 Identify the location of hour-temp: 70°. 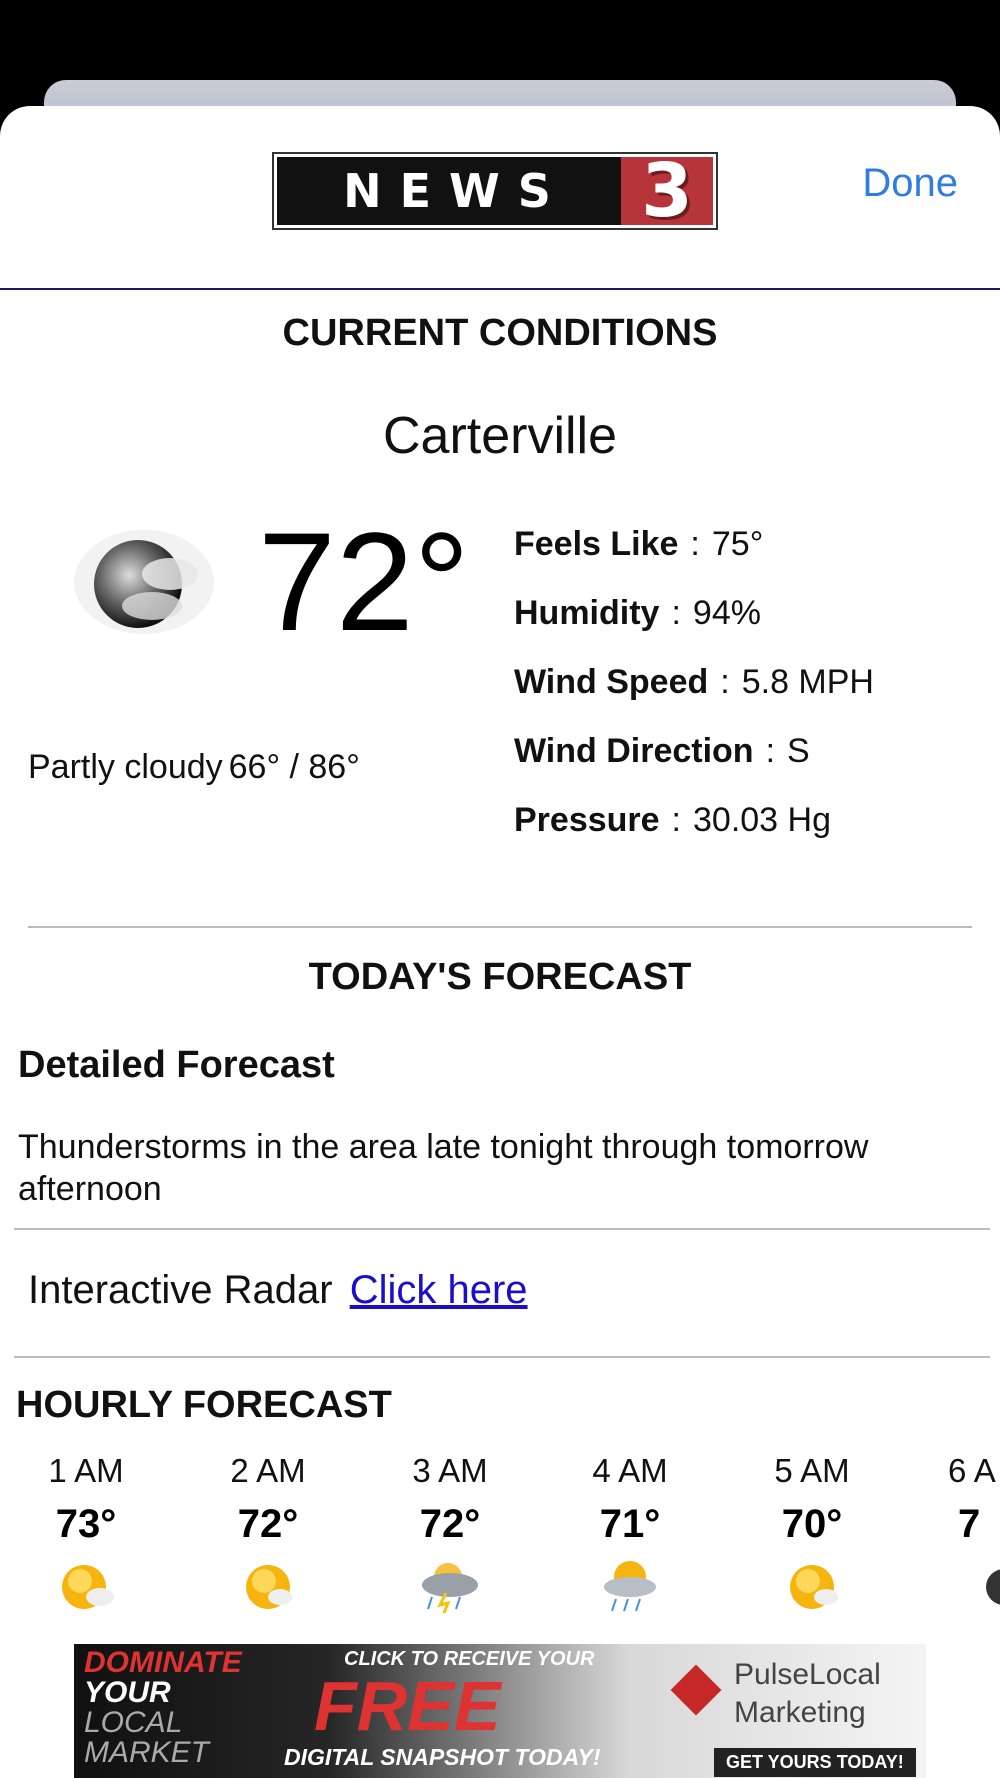
(812, 1524).